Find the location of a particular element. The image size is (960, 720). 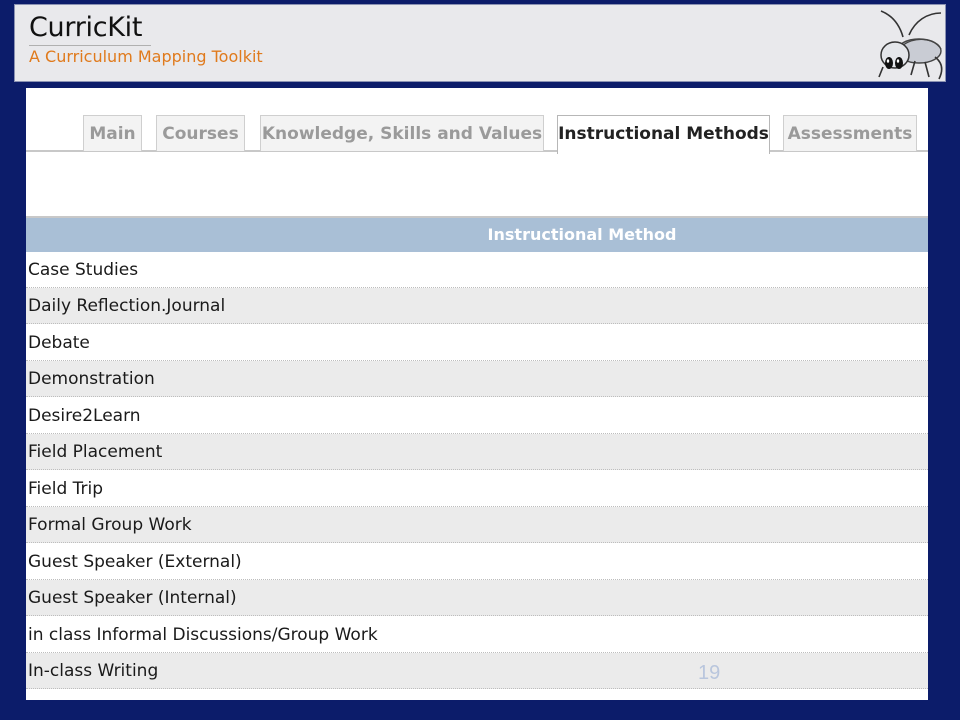

table-row: Demonstration is located at coordinates (477, 379).